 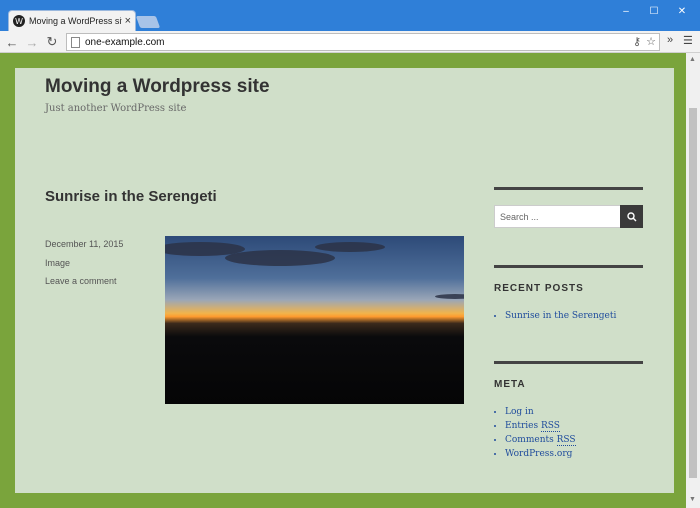 What do you see at coordinates (314, 320) in the screenshot?
I see `post-featured-image` at bounding box center [314, 320].